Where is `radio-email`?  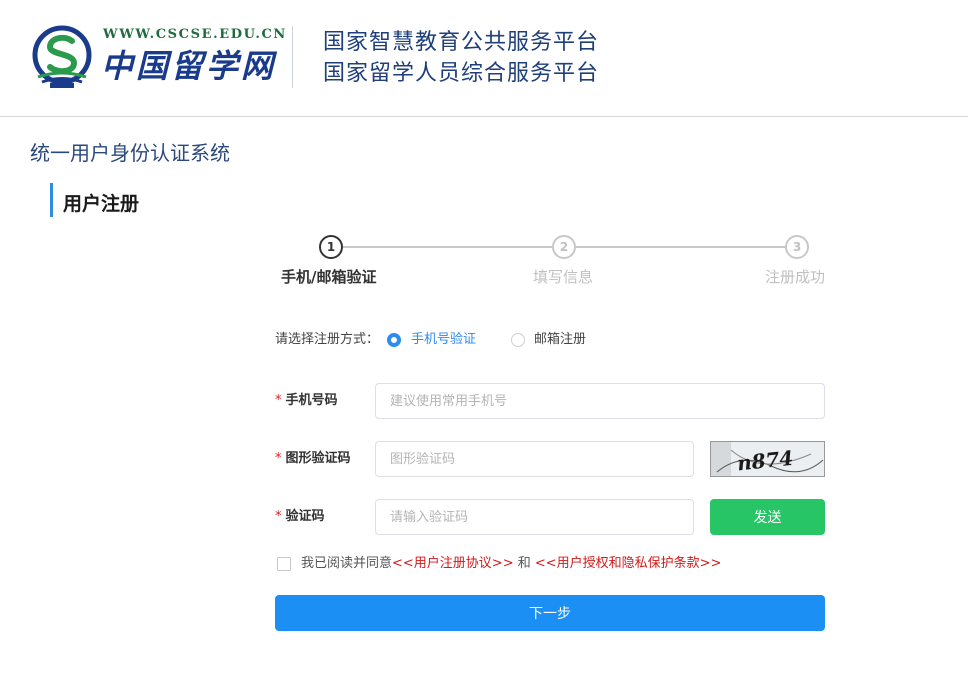
radio-email is located at coordinates (518, 340).